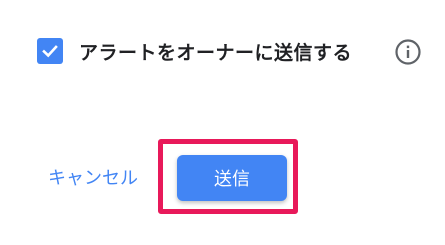 Image resolution: width=445 pixels, height=245 pixels. Describe the element at coordinates (232, 178) in the screenshot. I see `send-button: 送信` at that location.